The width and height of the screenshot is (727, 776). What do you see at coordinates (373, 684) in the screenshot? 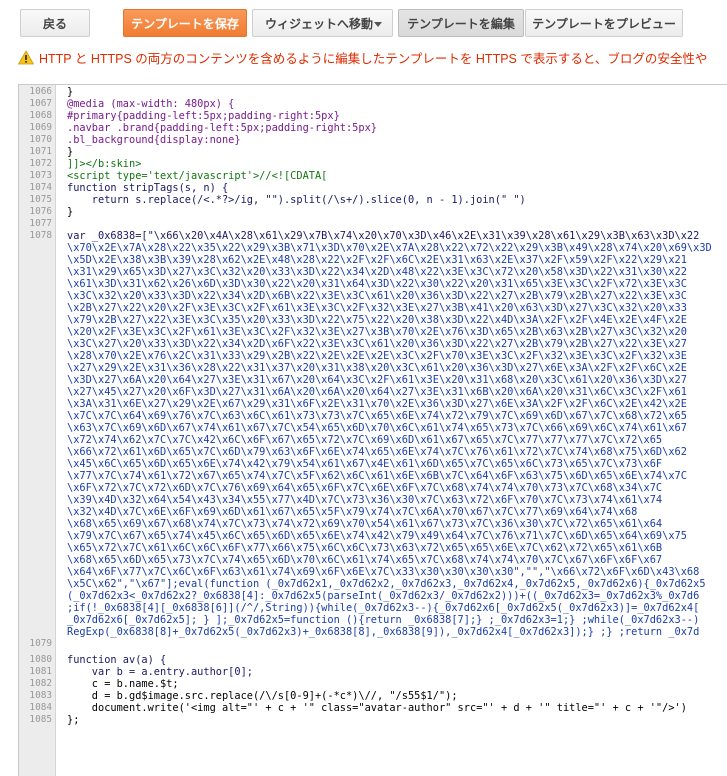
I see `code-line: 1082 c = b.name.$t;` at bounding box center [373, 684].